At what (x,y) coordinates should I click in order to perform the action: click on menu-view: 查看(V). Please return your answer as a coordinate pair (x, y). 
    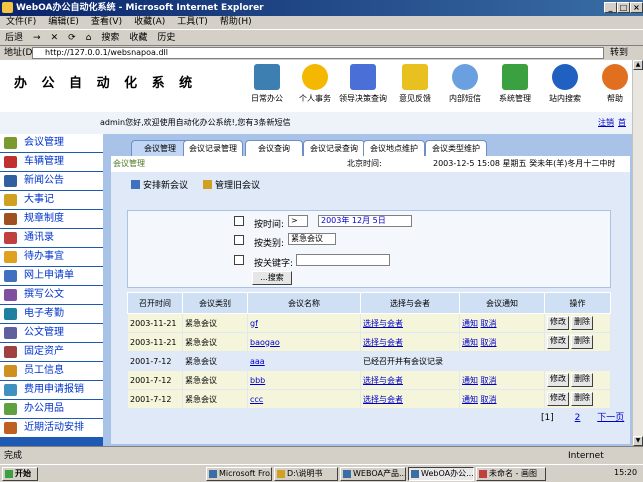
    Looking at the image, I should click on (106, 22).